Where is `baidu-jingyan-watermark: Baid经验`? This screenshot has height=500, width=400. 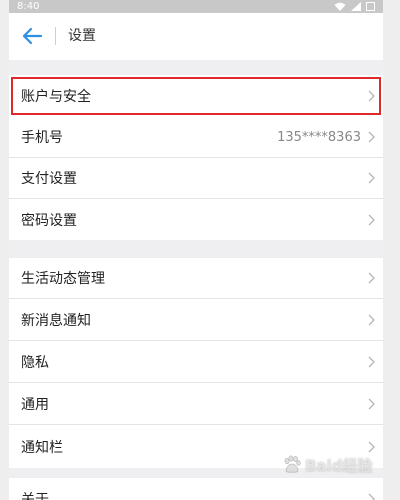
baidu-jingyan-watermark: Baid经验 is located at coordinates (334, 465).